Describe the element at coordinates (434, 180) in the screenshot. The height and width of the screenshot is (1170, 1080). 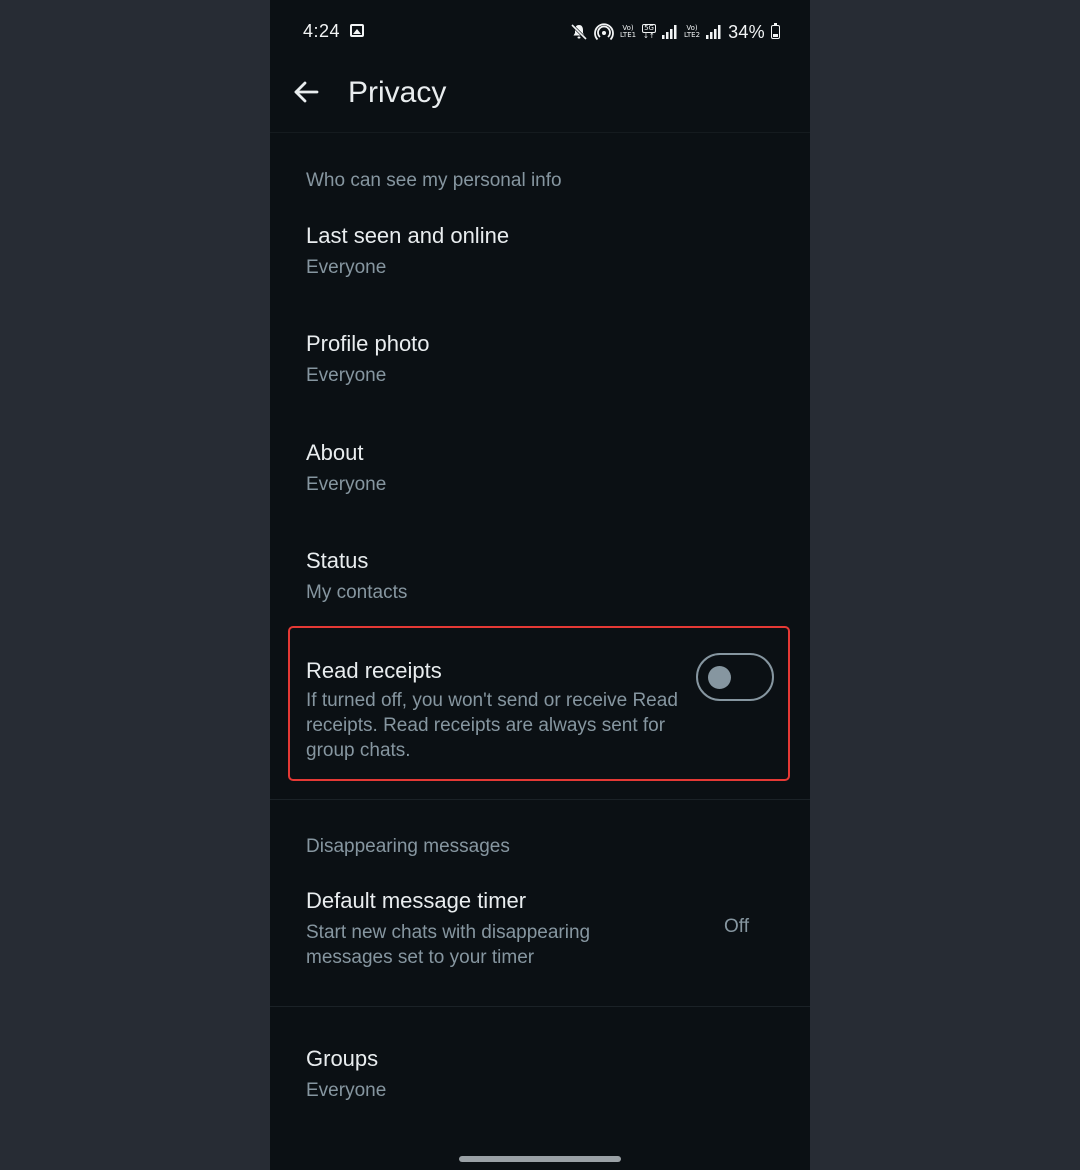
I see `section-header-personal-info: Who can see my personal info` at that location.